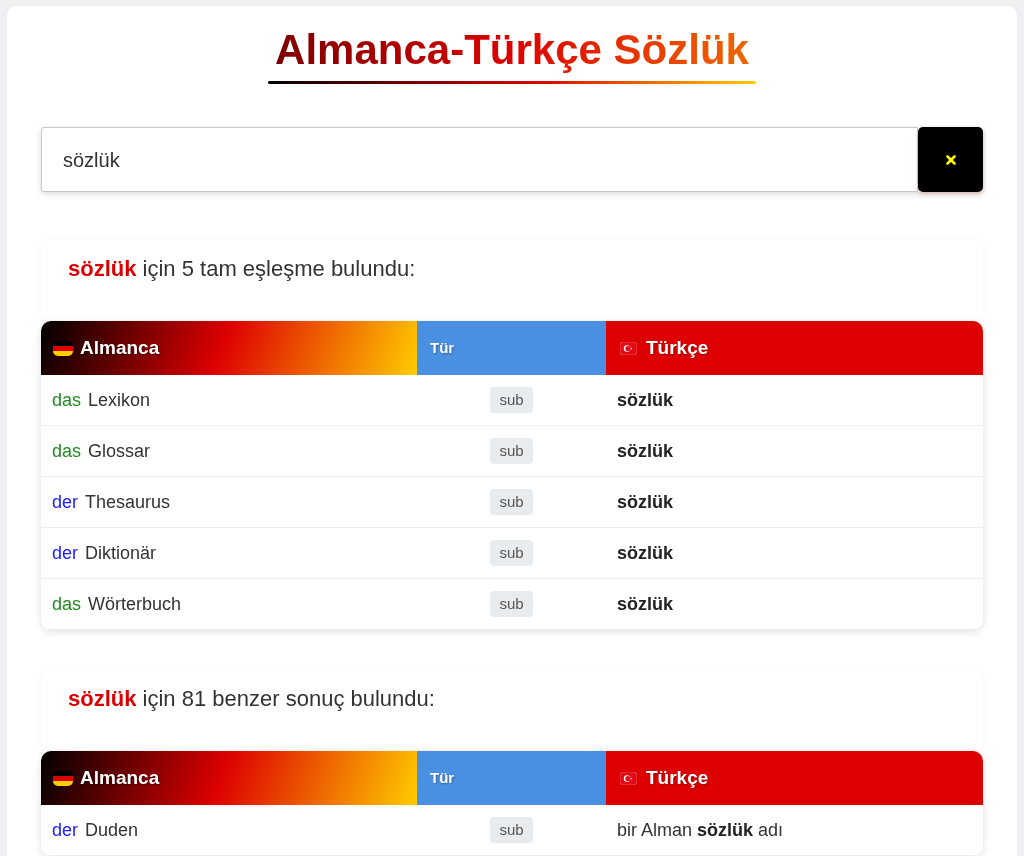  What do you see at coordinates (242, 269) in the screenshot?
I see `results-heading: sözlük için 5 tam eşleşme bulundu:` at bounding box center [242, 269].